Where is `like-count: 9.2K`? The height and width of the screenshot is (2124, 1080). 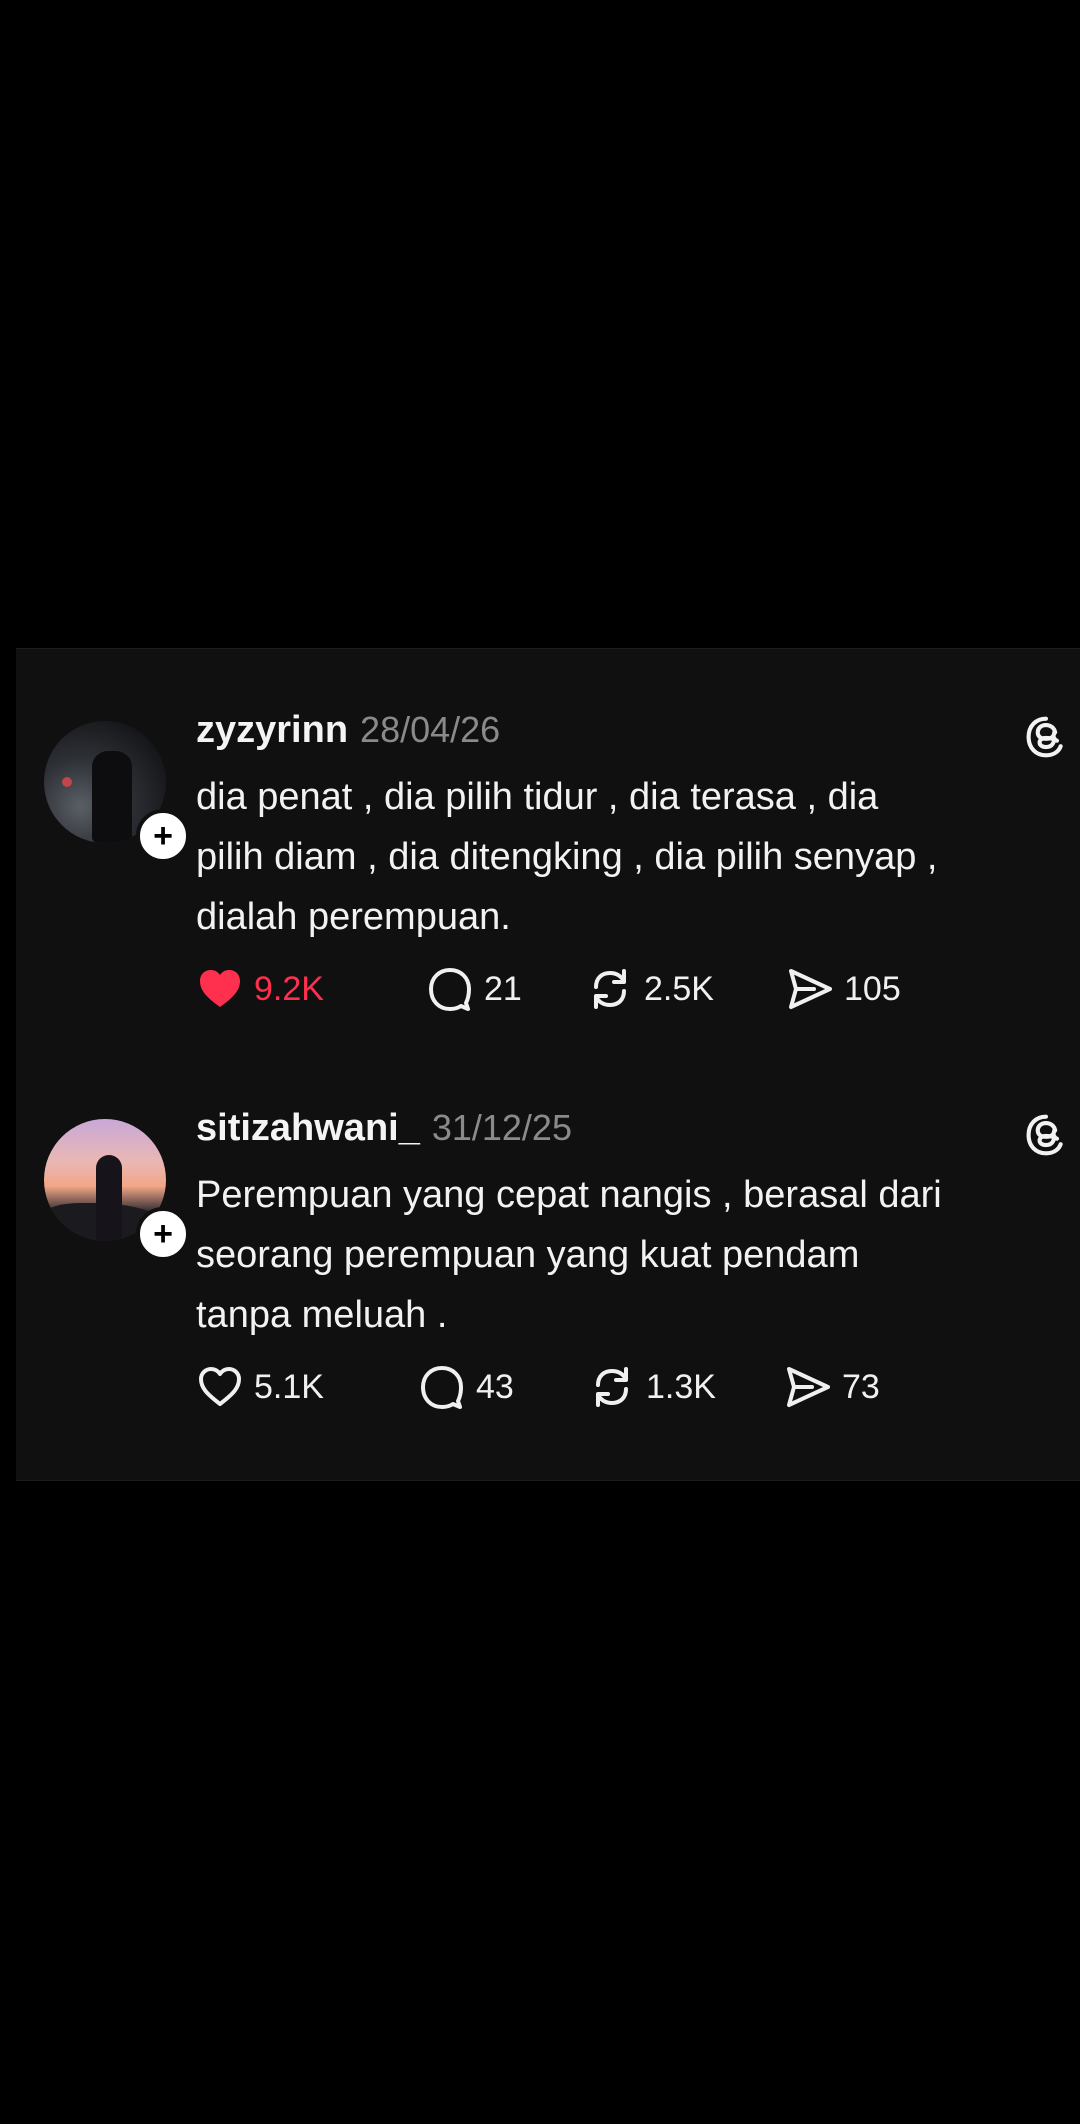
like-count: 9.2K is located at coordinates (289, 988).